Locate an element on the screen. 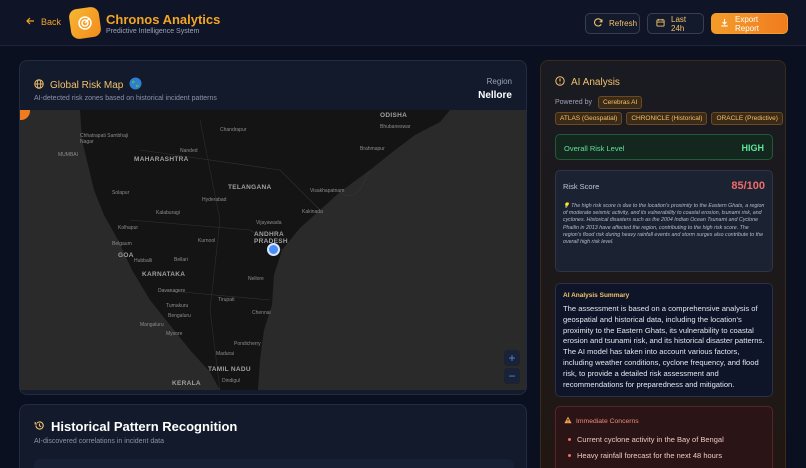  refresh-icon is located at coordinates (598, 23).